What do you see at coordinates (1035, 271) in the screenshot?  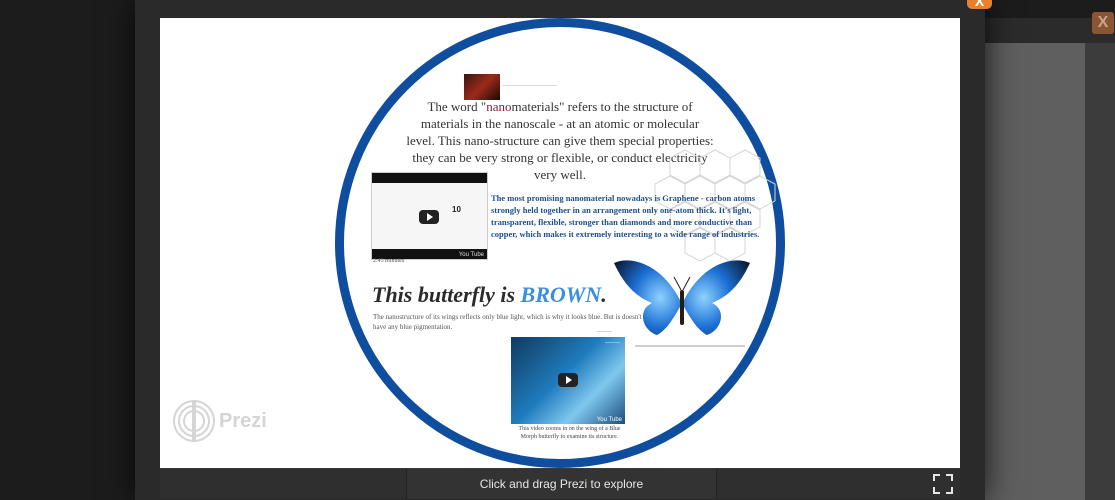 I see `background-panel` at bounding box center [1035, 271].